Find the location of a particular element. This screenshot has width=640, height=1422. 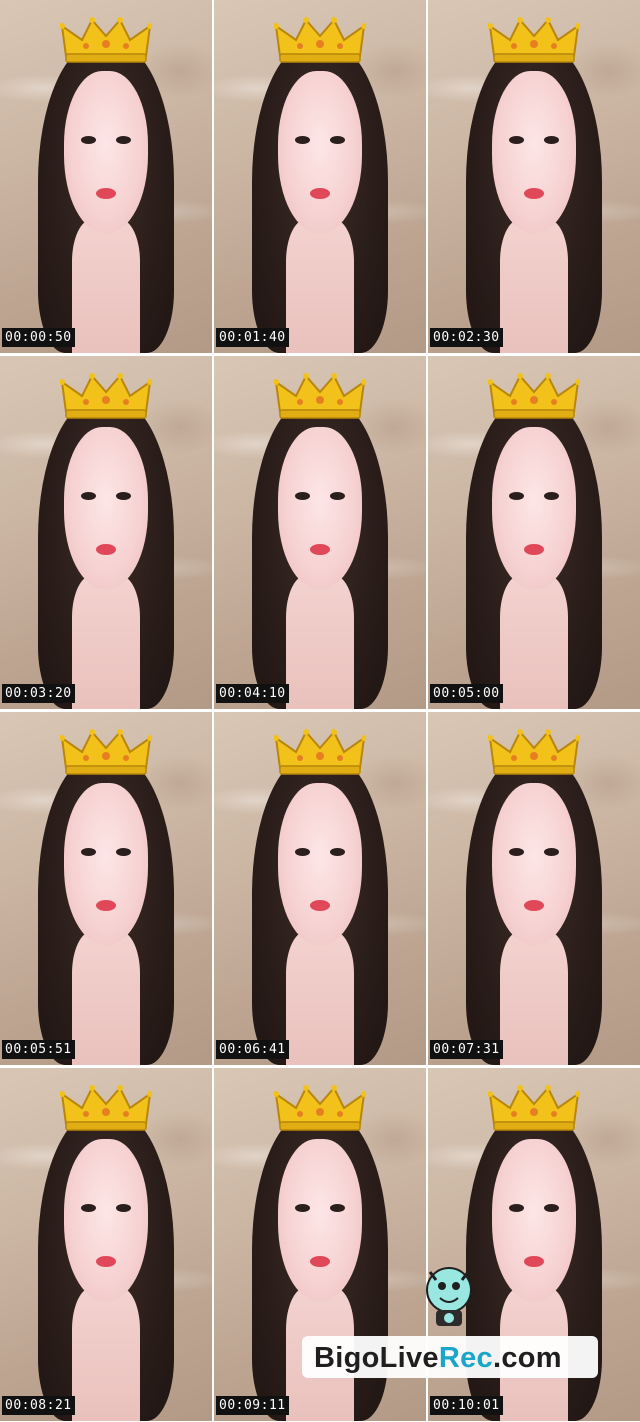

timestamp-label: 00:03:20 is located at coordinates (38, 693).